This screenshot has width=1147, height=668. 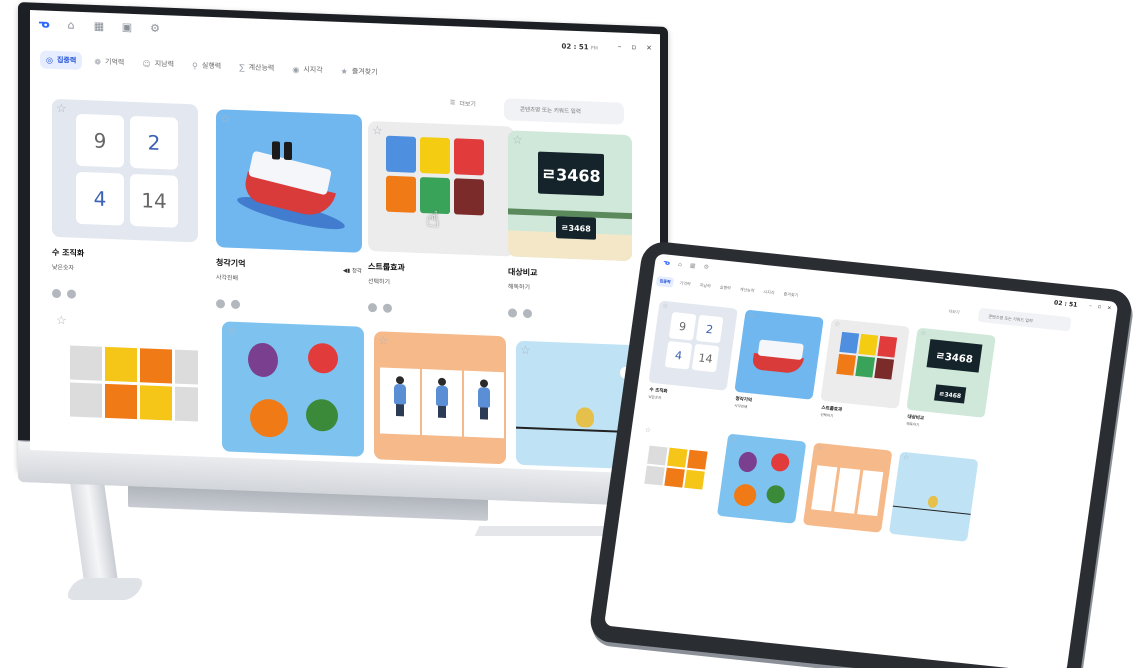 What do you see at coordinates (741, 406) in the screenshot?
I see `card-subtitle: 사각진배` at bounding box center [741, 406].